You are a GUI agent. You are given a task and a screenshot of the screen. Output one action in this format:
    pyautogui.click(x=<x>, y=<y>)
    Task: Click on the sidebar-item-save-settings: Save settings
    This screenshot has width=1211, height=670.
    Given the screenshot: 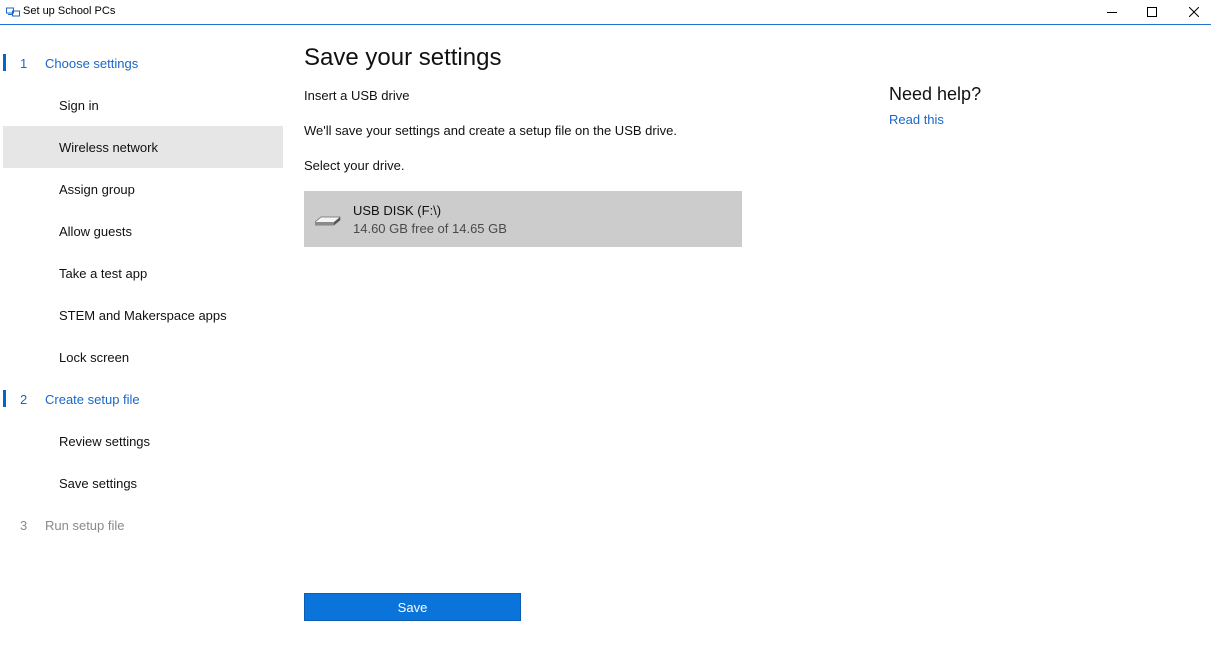 What is the action you would take?
    pyautogui.click(x=141, y=483)
    